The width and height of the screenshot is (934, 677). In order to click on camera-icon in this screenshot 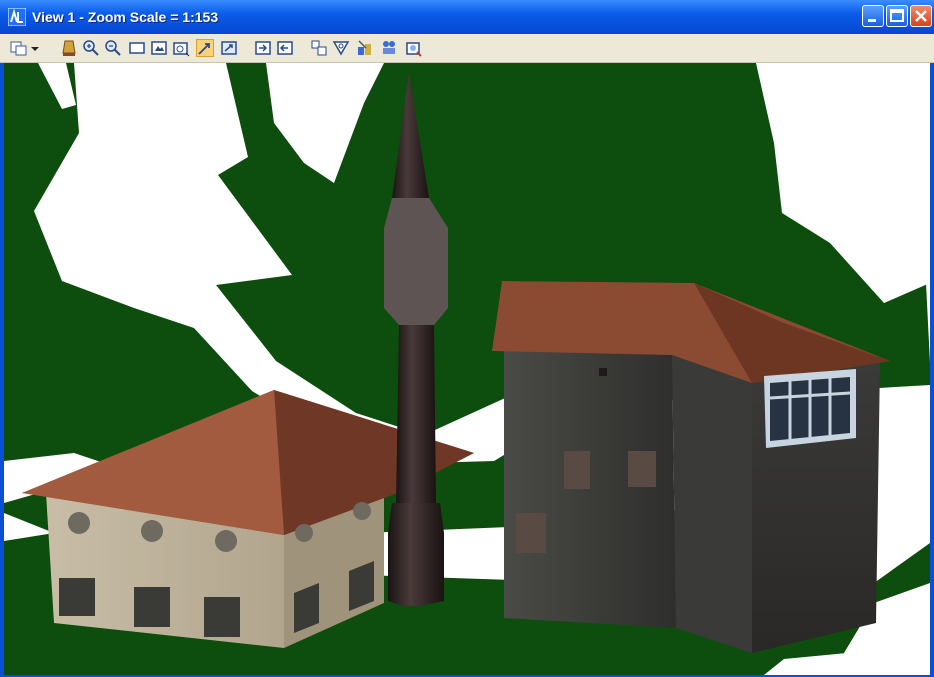, I will do `click(389, 48)`.